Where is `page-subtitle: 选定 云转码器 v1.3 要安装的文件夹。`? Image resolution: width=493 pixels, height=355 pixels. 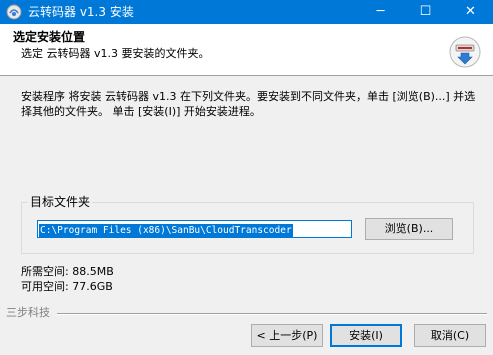
page-subtitle: 选定 云转码器 v1.3 要安装的文件夹。 is located at coordinates (115, 53).